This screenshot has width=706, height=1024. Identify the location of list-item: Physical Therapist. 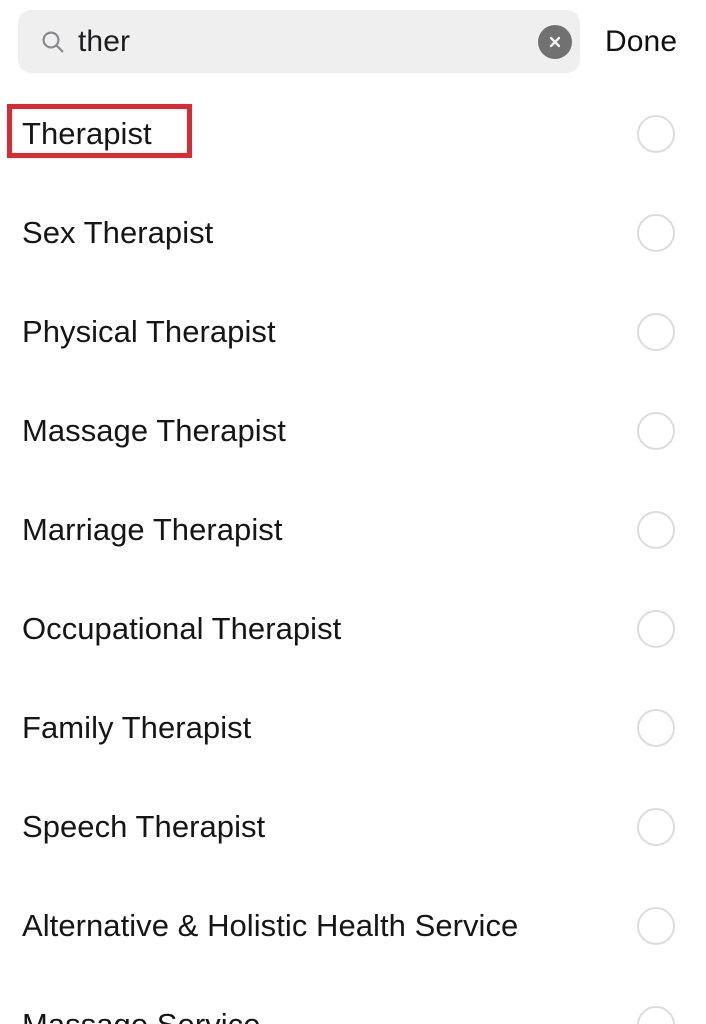
(353, 331).